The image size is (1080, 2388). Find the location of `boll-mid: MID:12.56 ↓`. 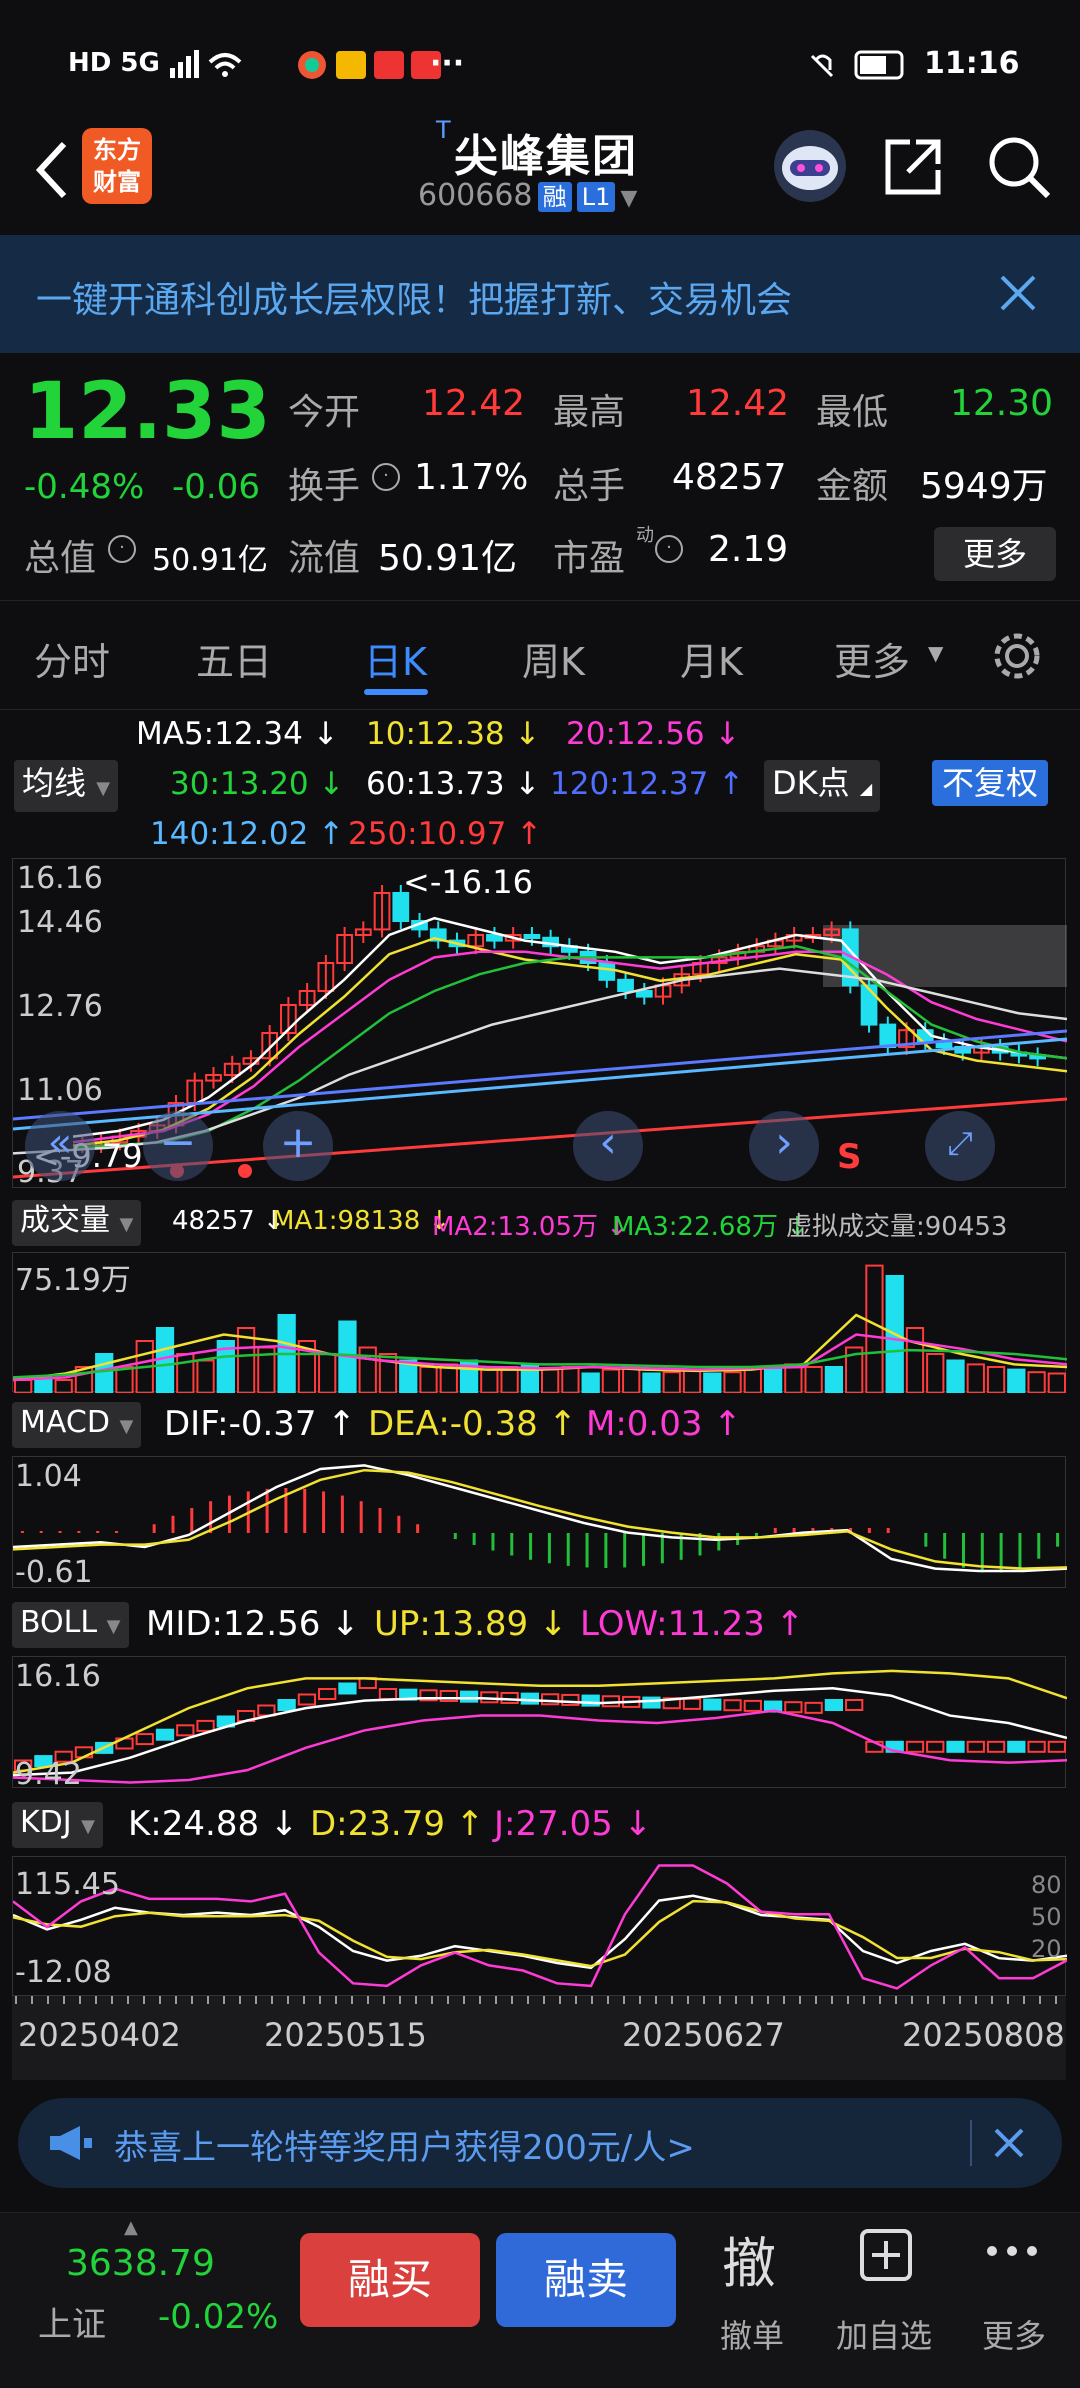

boll-mid: MID:12.56 ↓ is located at coordinates (253, 1624).